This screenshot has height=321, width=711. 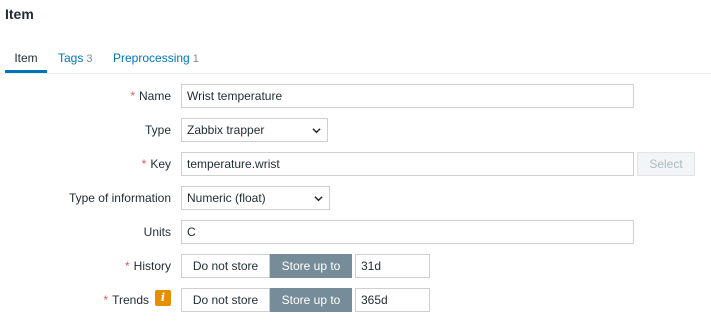 I want to click on form-row-trends: * Trends i Do not store Store up to 365d, so click(x=355, y=300).